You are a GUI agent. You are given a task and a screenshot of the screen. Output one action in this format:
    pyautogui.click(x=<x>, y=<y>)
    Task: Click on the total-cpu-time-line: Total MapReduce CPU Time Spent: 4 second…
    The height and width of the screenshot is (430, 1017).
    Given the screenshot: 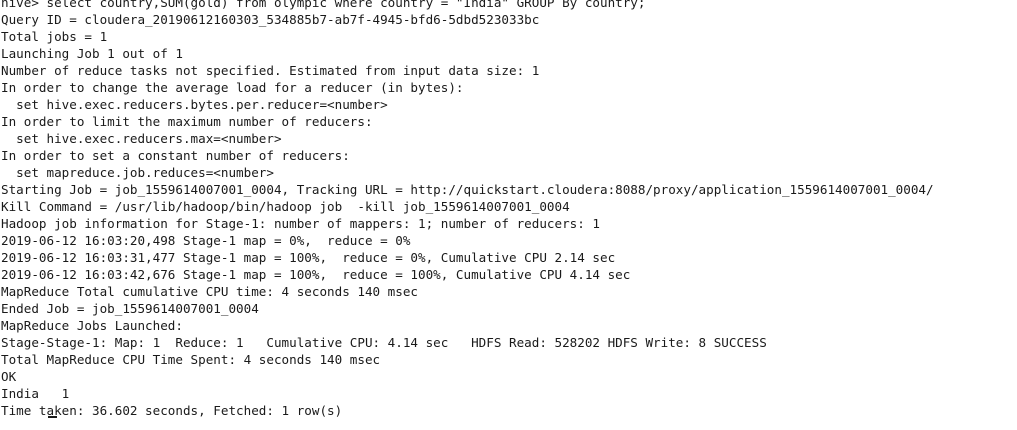 What is the action you would take?
    pyautogui.click(x=191, y=359)
    